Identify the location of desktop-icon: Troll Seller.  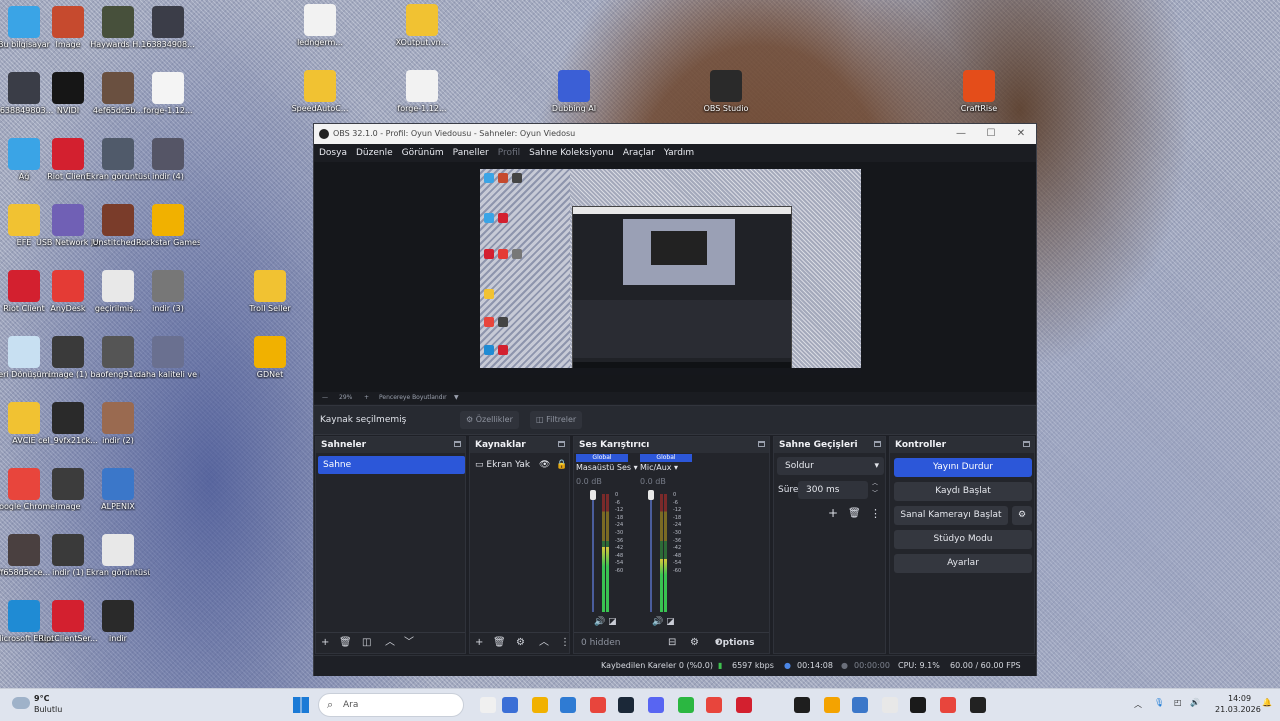
(270, 291).